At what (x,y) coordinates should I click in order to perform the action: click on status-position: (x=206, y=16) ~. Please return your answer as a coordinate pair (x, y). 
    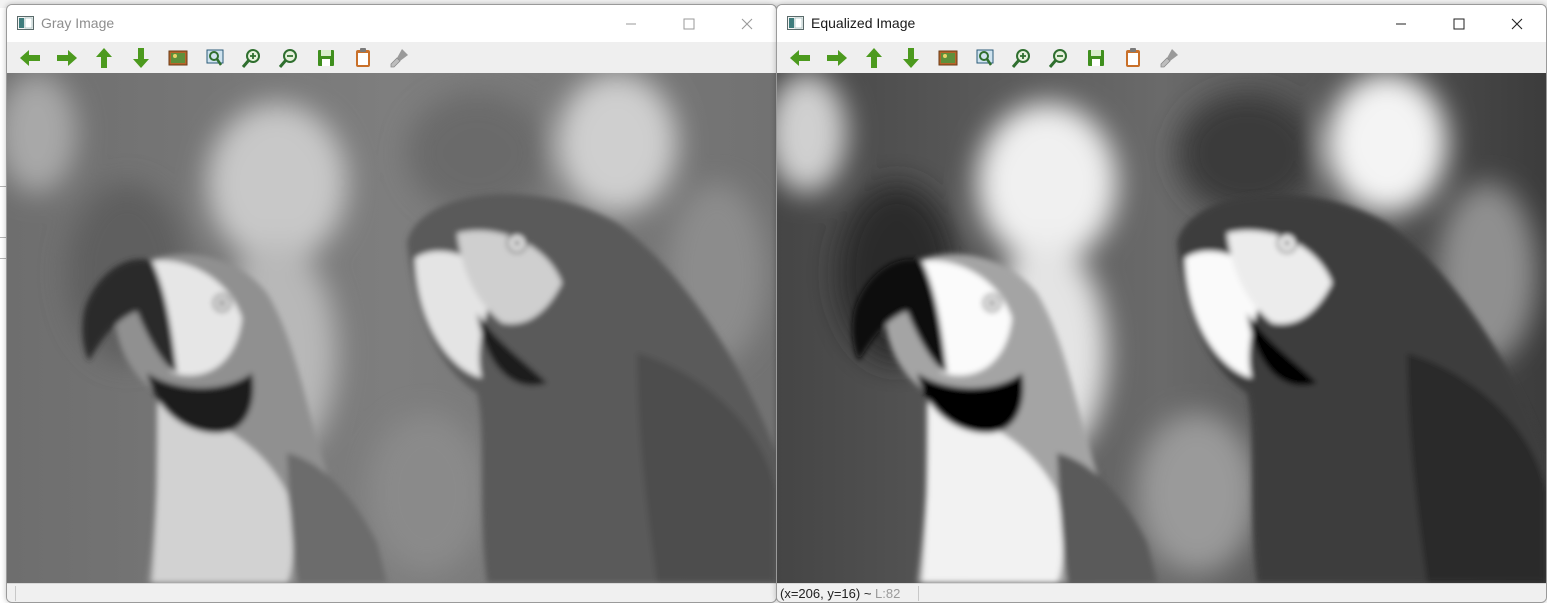
    Looking at the image, I should click on (826, 593).